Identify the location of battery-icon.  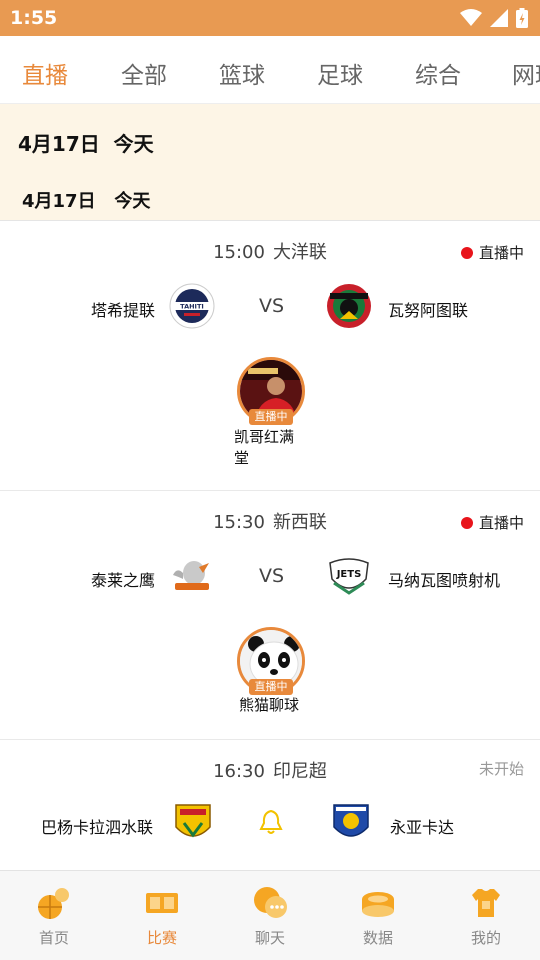
(522, 18).